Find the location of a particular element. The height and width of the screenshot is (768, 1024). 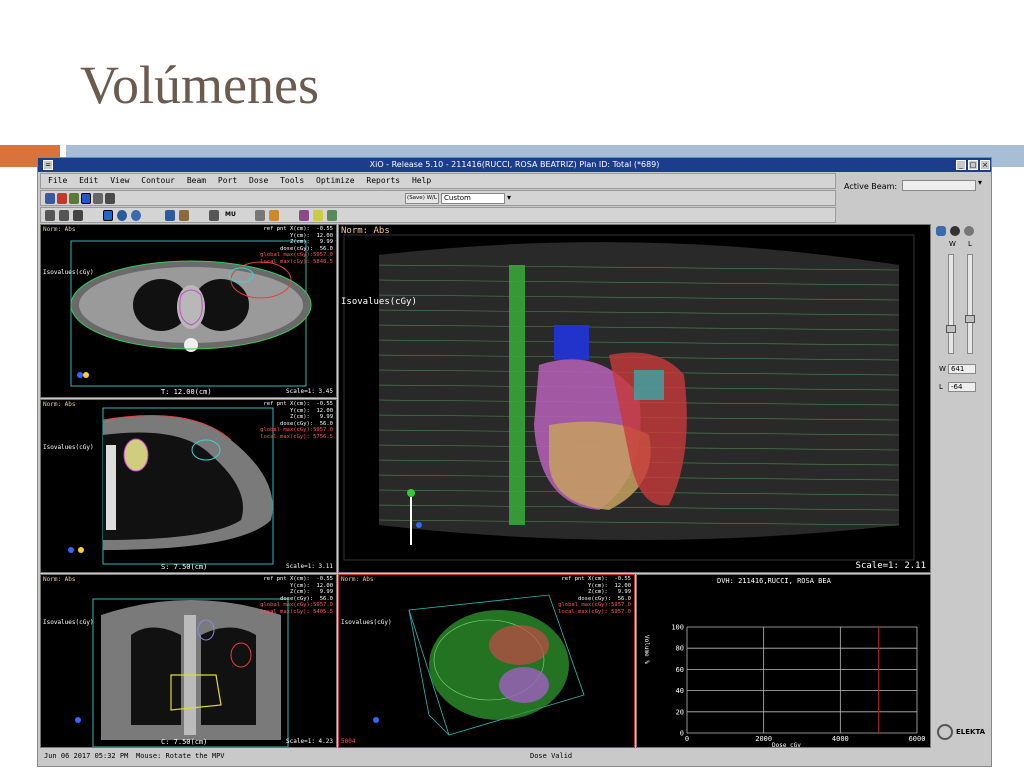

window-level-slider is located at coordinates (970, 304).